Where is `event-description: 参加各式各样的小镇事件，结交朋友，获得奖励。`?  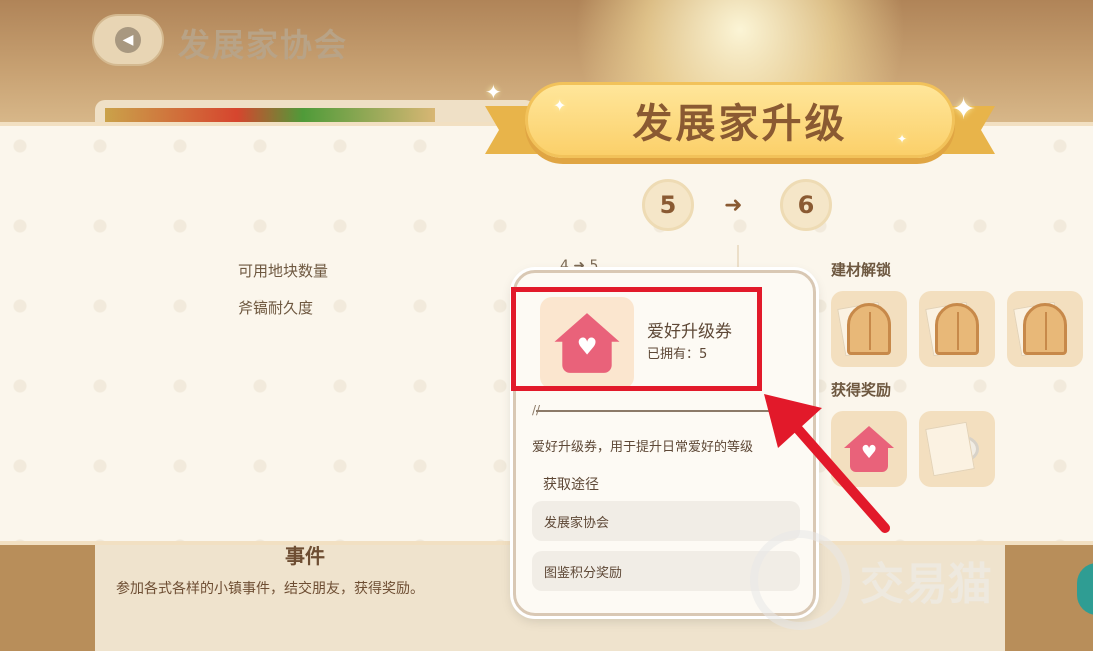 event-description: 参加各式各样的小镇事件，结交朋友，获得奖励。 is located at coordinates (270, 589).